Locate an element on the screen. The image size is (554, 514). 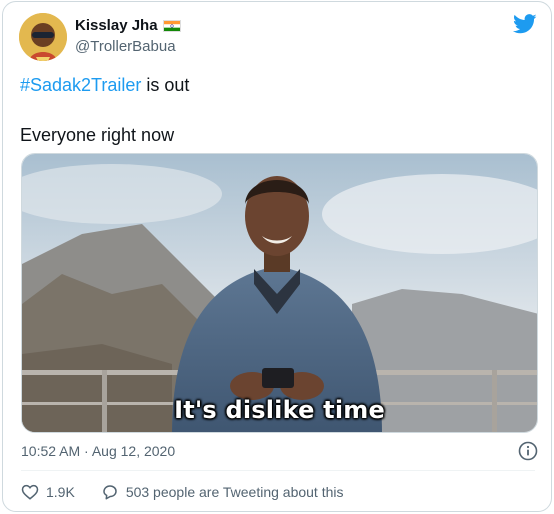
conversation-button: 503 people are Tweeting about this is located at coordinates (222, 492).